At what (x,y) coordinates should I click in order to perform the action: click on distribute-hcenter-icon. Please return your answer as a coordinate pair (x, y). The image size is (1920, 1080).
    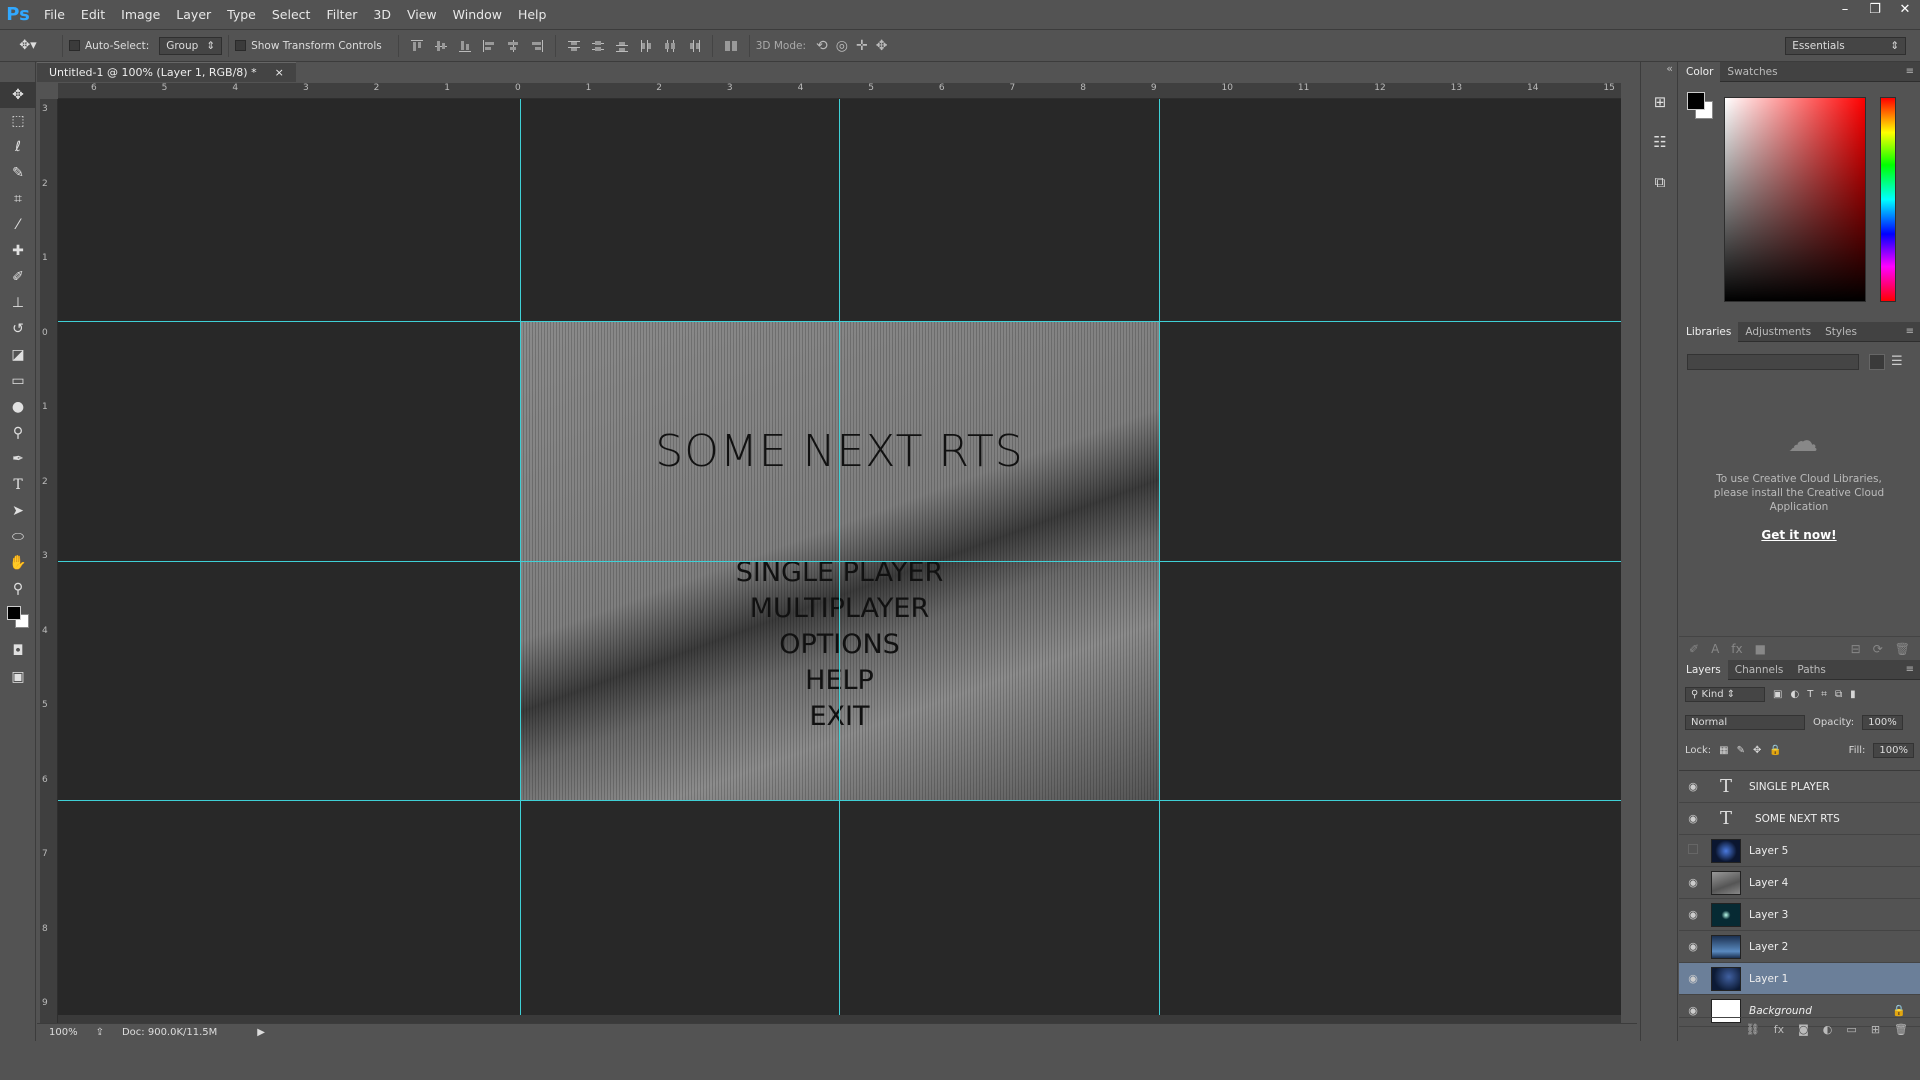
    Looking at the image, I should click on (670, 46).